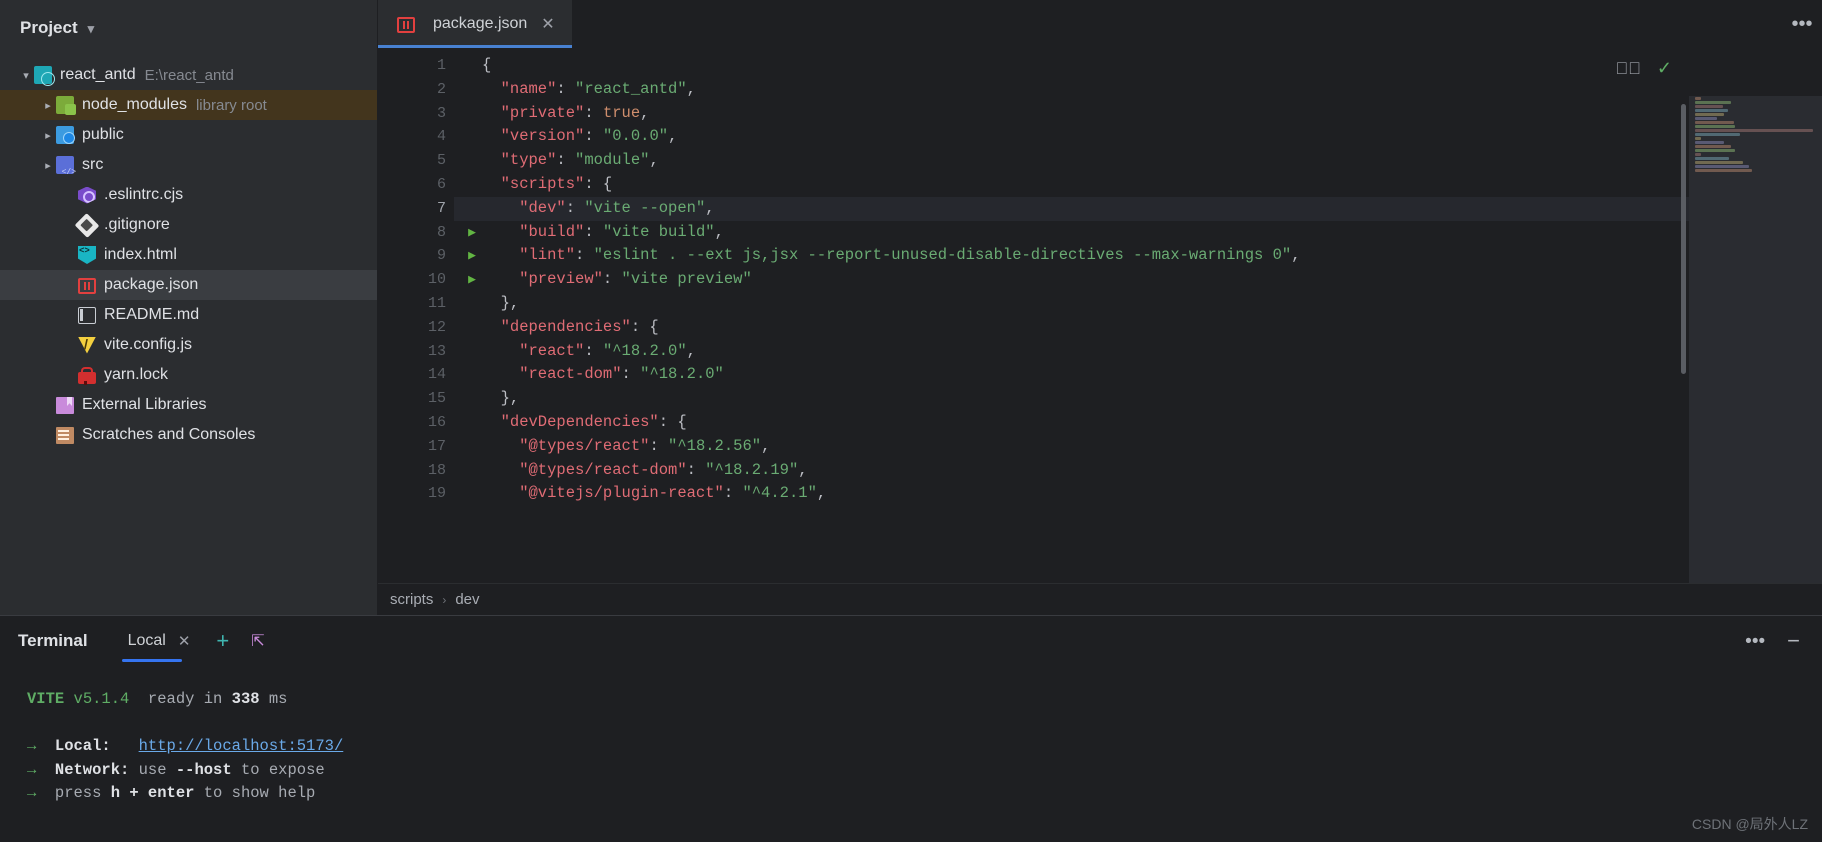 This screenshot has width=1822, height=842. Describe the element at coordinates (1152, 494) in the screenshot. I see `code-line: "@vitejs/plugin-react": "^4.2.1",` at that location.